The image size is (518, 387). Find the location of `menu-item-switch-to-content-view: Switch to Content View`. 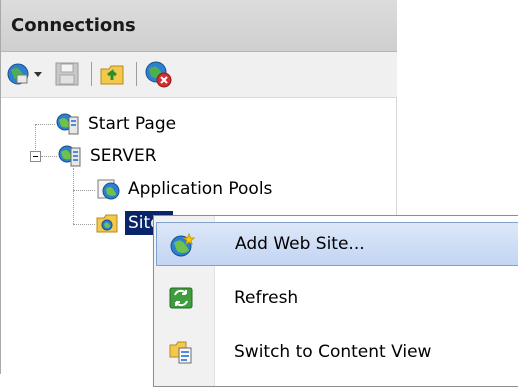

menu-item-switch-to-content-view: Switch to Content View is located at coordinates (337, 352).